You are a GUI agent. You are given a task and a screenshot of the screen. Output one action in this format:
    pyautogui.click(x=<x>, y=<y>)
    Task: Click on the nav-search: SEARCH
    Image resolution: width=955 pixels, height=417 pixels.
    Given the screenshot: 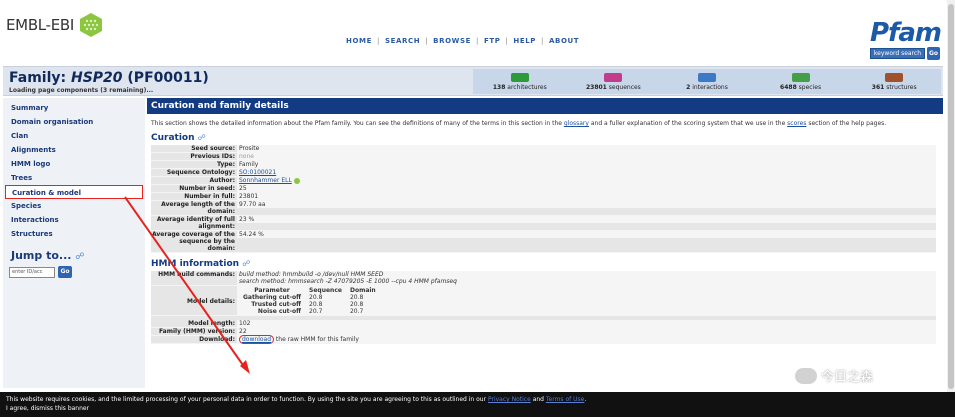 What is the action you would take?
    pyautogui.click(x=402, y=41)
    